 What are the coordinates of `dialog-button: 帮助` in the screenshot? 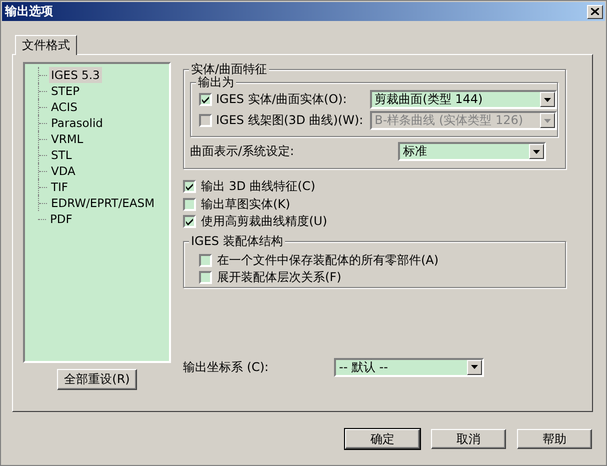 It's located at (554, 439).